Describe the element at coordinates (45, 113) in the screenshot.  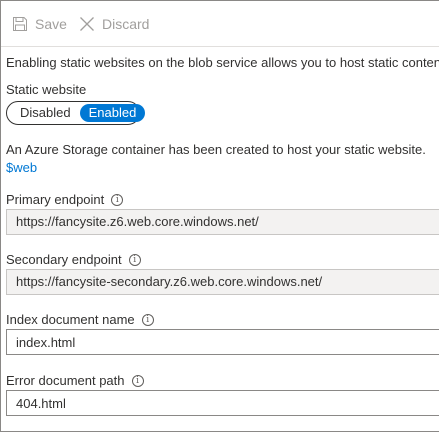
I see `toggle-option-disabled: Disabled` at that location.